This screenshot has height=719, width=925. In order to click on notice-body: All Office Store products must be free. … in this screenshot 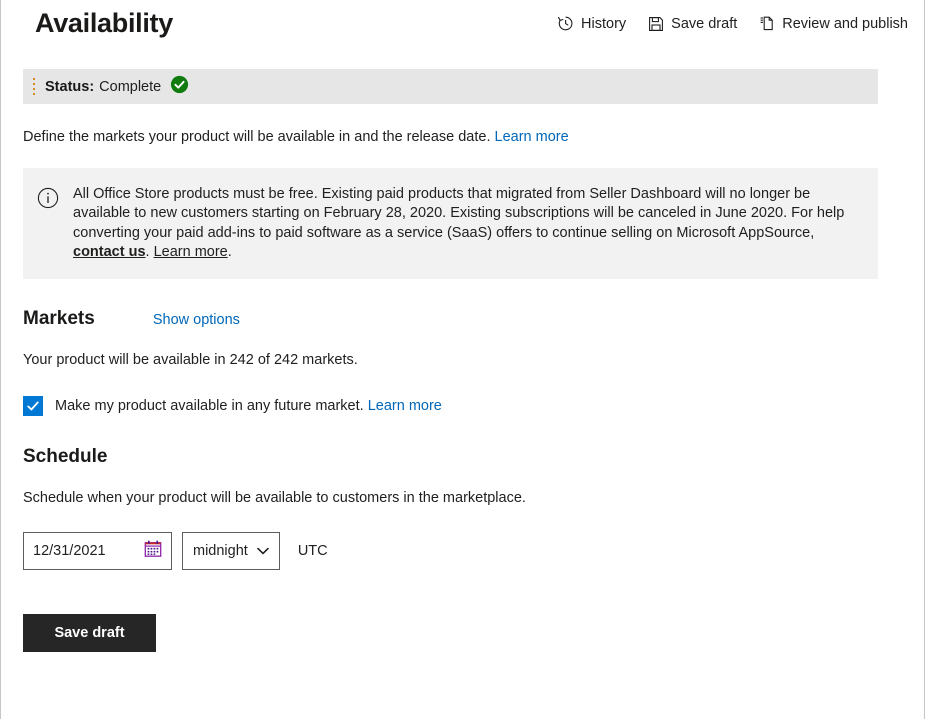, I will do `click(459, 213)`.